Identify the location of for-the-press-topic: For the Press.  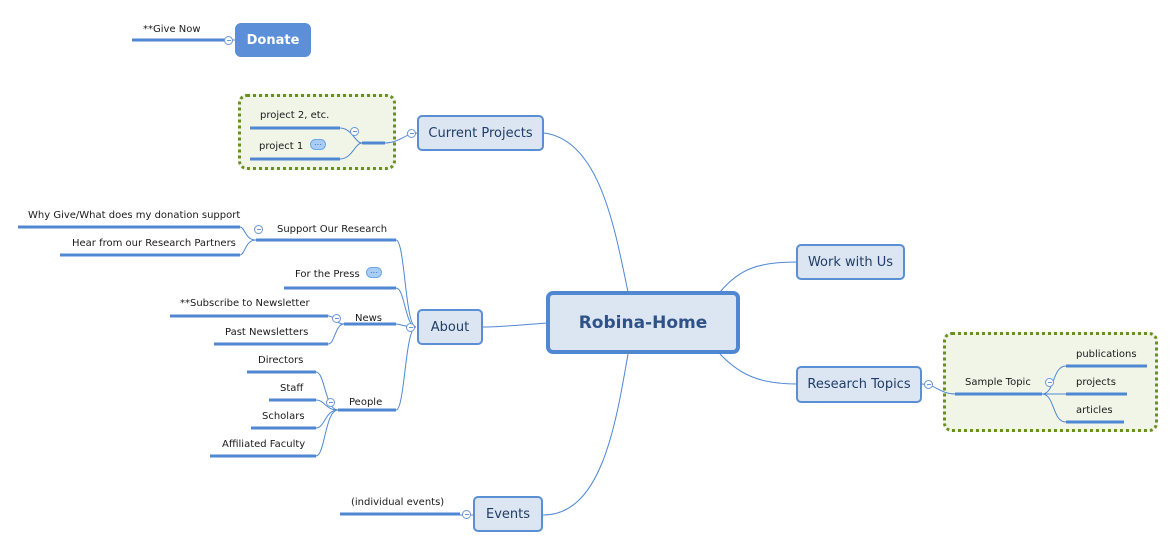
(327, 275).